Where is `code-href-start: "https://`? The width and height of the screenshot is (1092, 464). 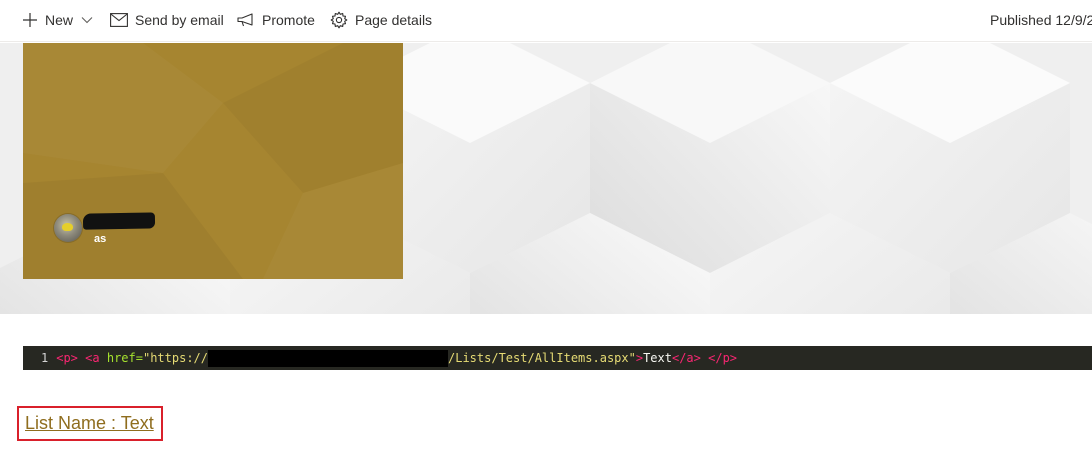
code-href-start: "https:// is located at coordinates (175, 358).